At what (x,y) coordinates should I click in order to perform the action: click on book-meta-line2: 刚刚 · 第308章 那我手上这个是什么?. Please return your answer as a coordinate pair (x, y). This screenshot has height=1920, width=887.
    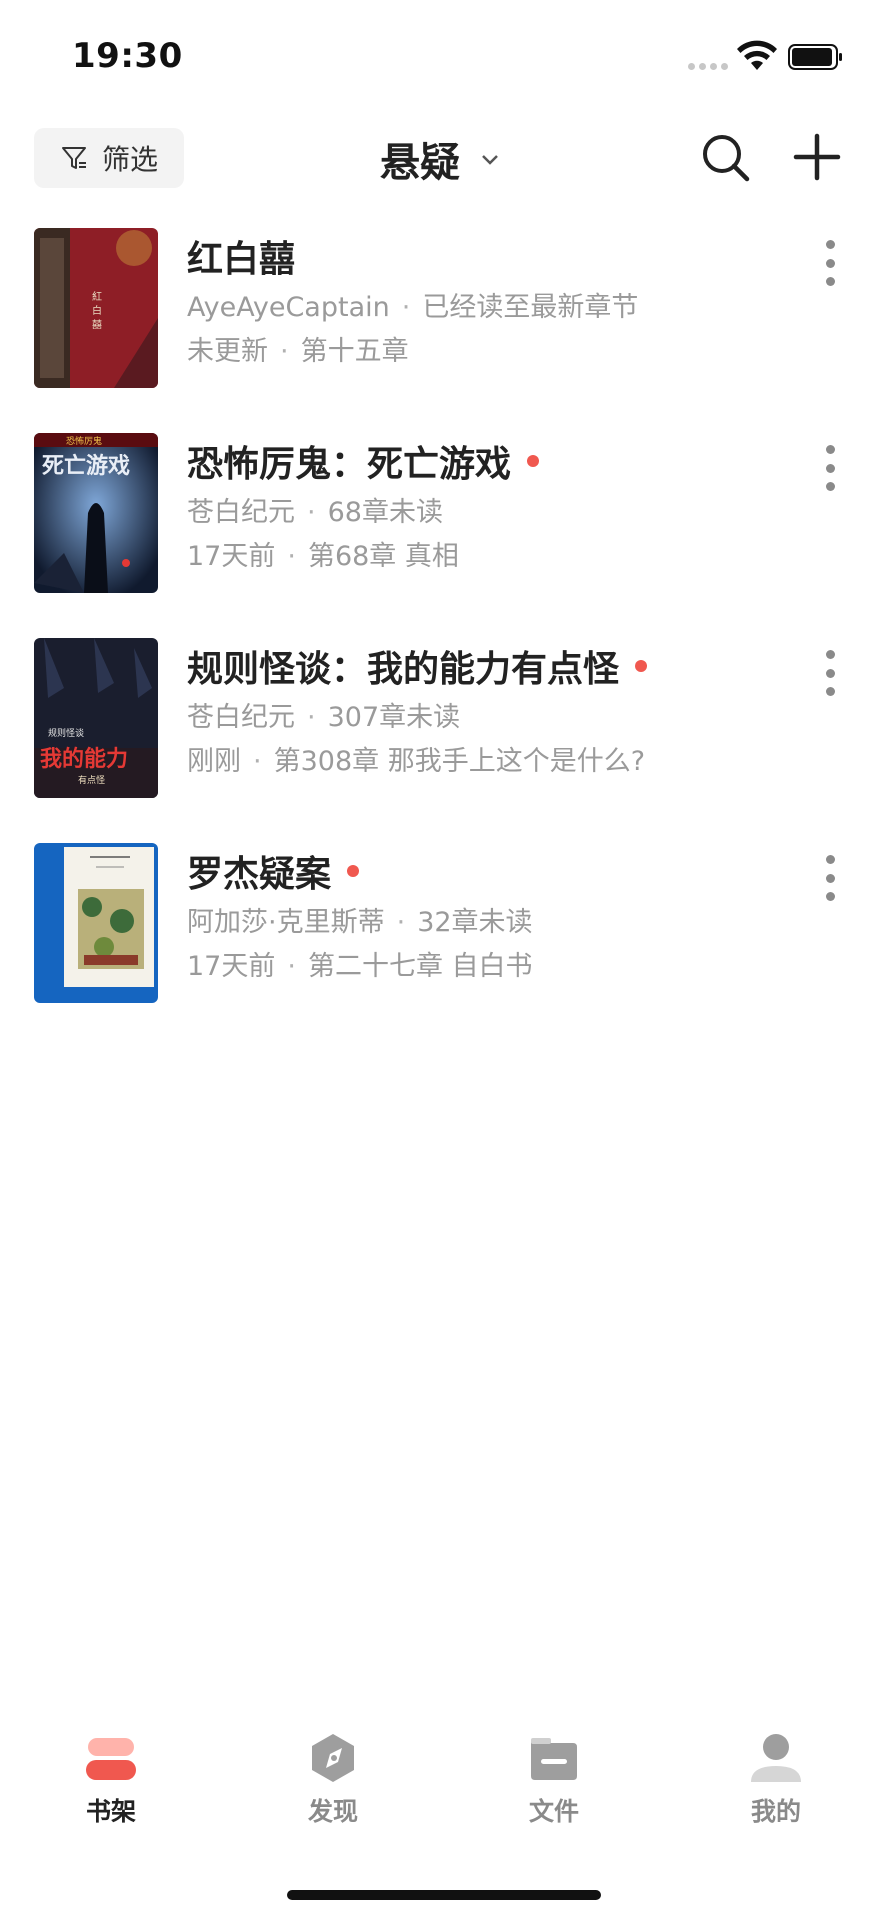
    Looking at the image, I should click on (416, 761).